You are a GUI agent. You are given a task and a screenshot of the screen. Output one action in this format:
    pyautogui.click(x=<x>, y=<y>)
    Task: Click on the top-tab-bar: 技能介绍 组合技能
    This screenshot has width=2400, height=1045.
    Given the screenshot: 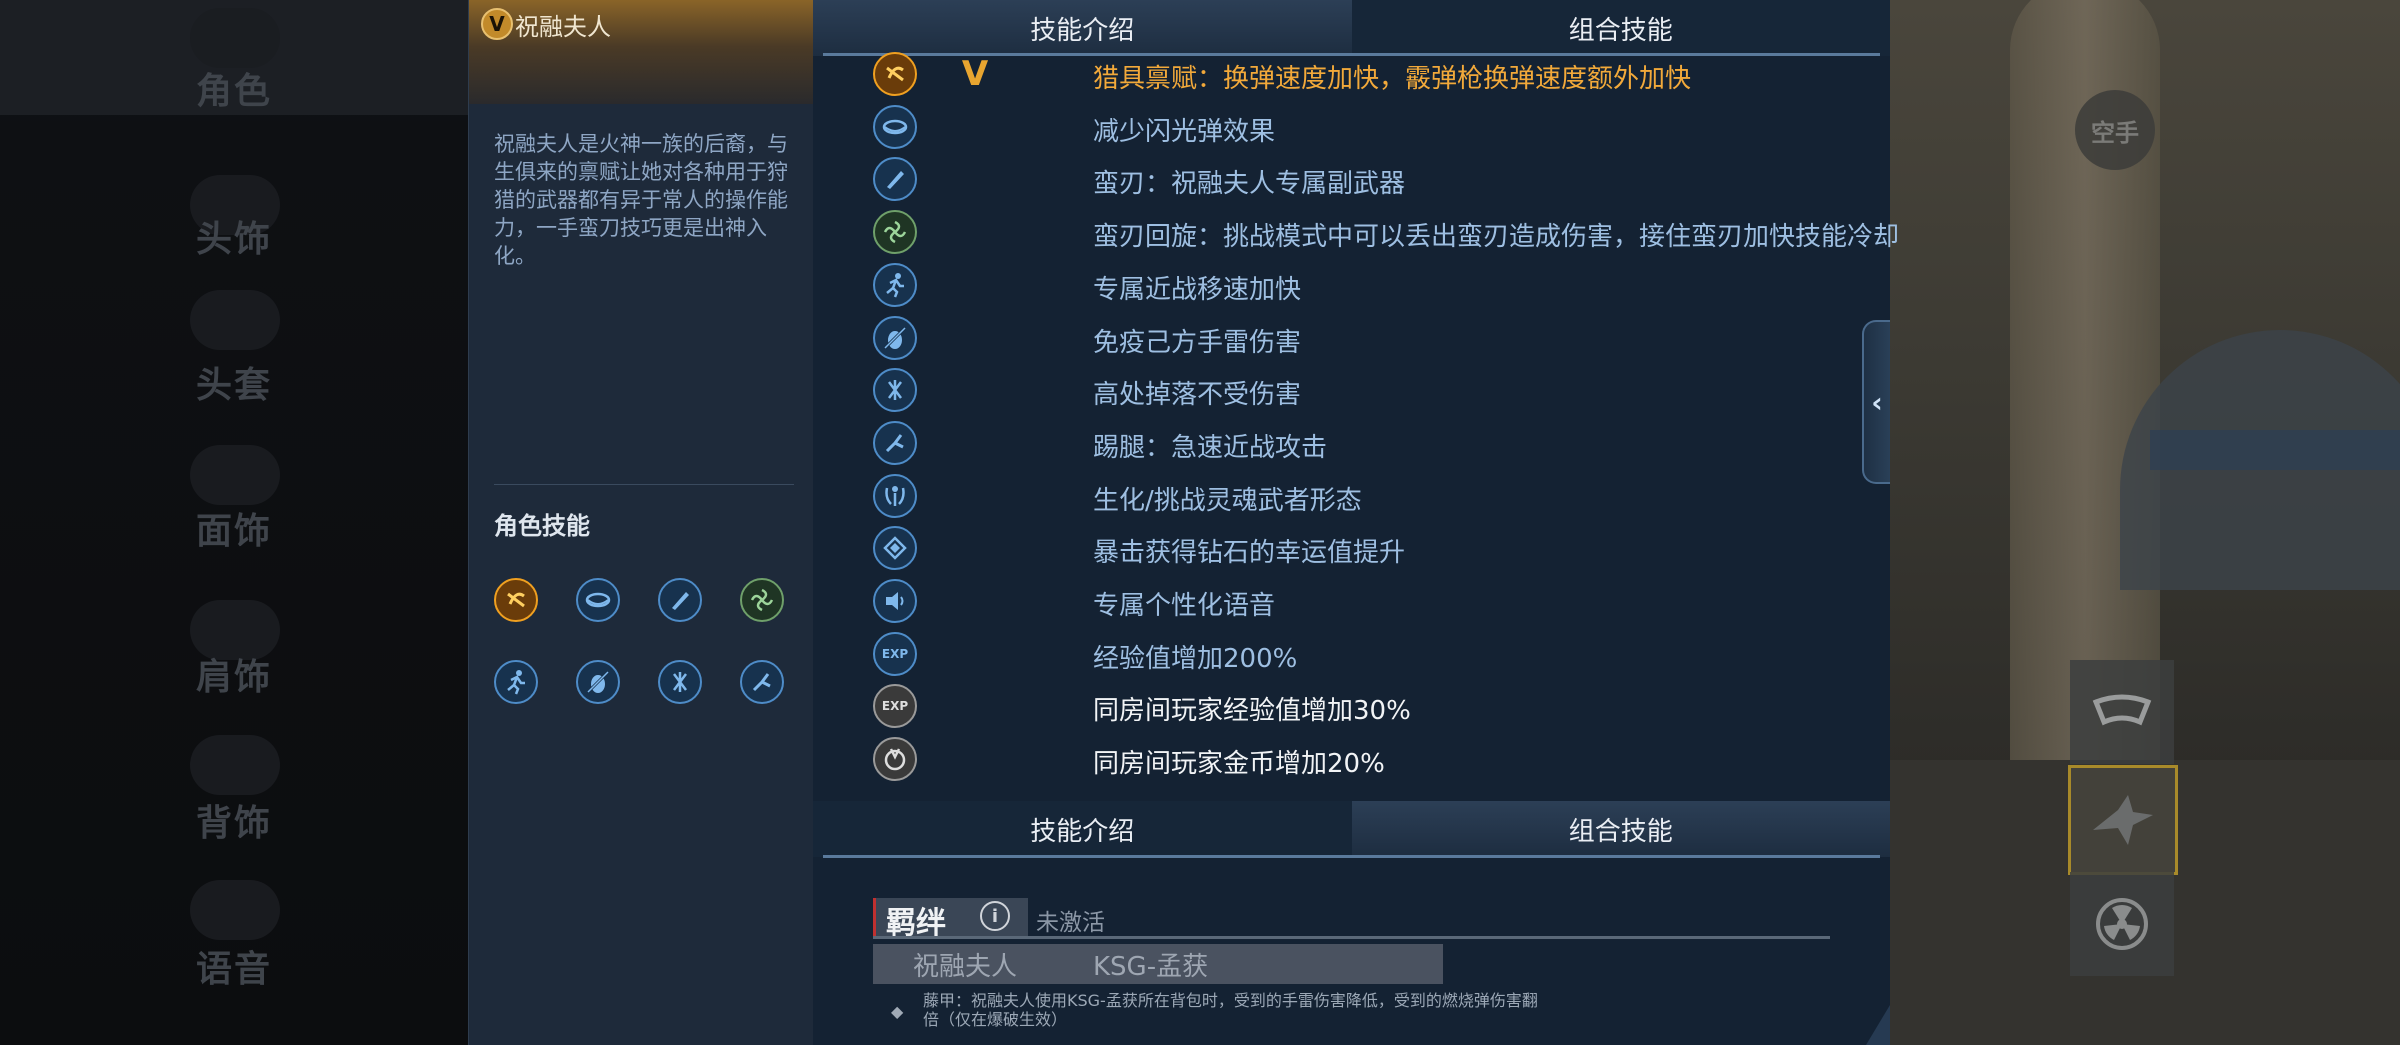 What is the action you would take?
    pyautogui.click(x=1351, y=28)
    